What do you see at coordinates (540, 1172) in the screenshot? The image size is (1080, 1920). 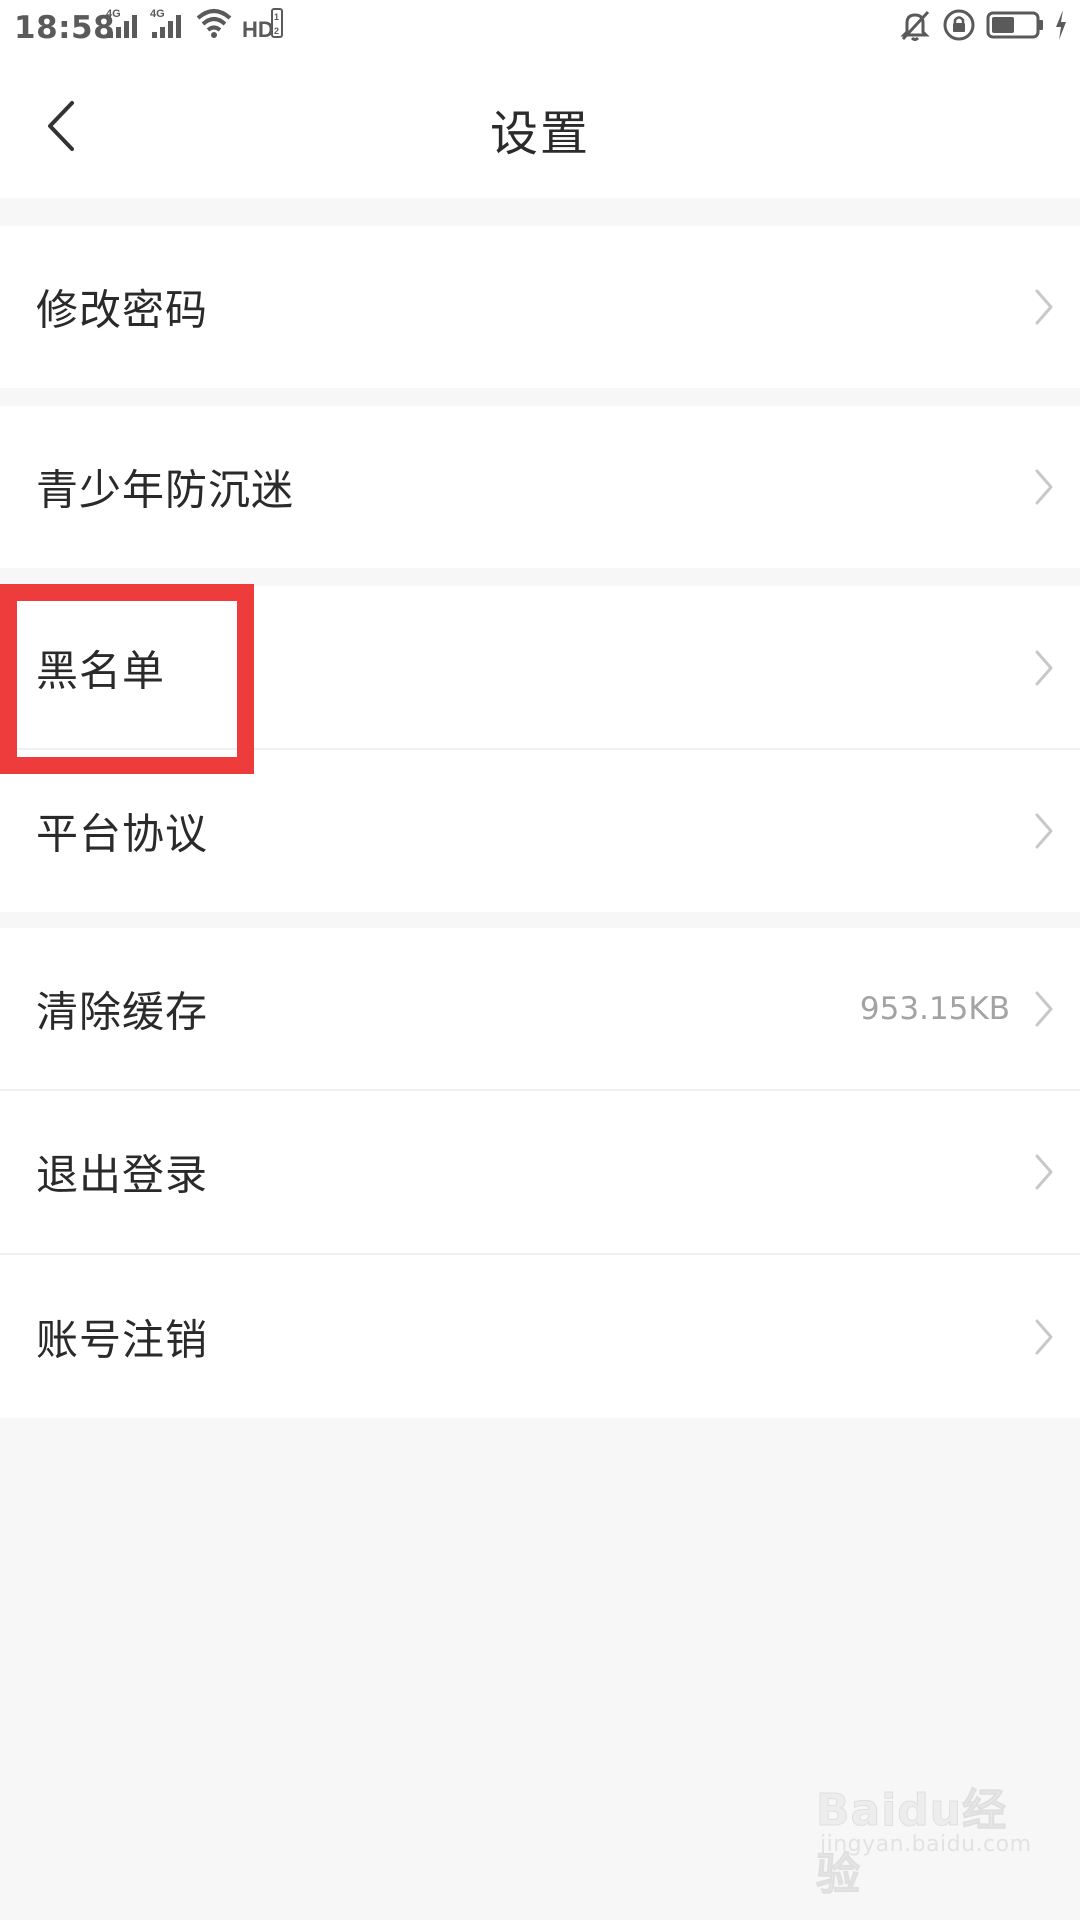 I see `row-logout: 退出登录` at bounding box center [540, 1172].